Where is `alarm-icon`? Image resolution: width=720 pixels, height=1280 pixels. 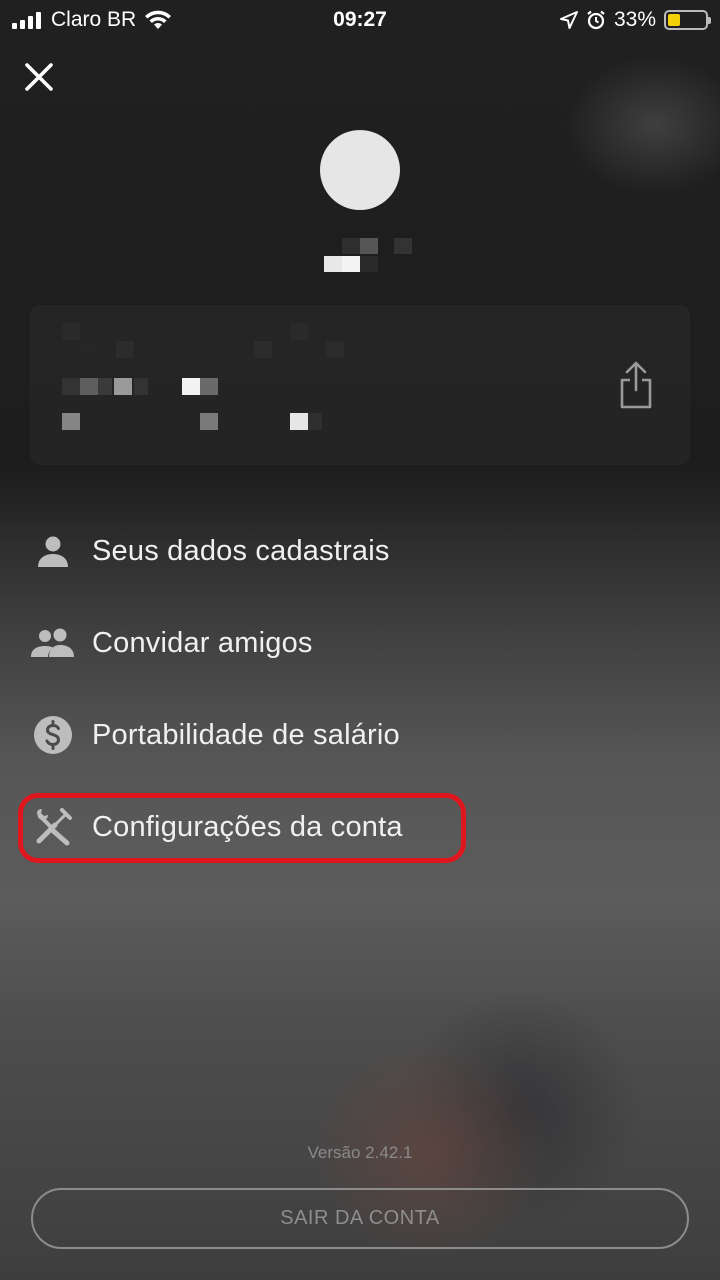
alarm-icon is located at coordinates (596, 20).